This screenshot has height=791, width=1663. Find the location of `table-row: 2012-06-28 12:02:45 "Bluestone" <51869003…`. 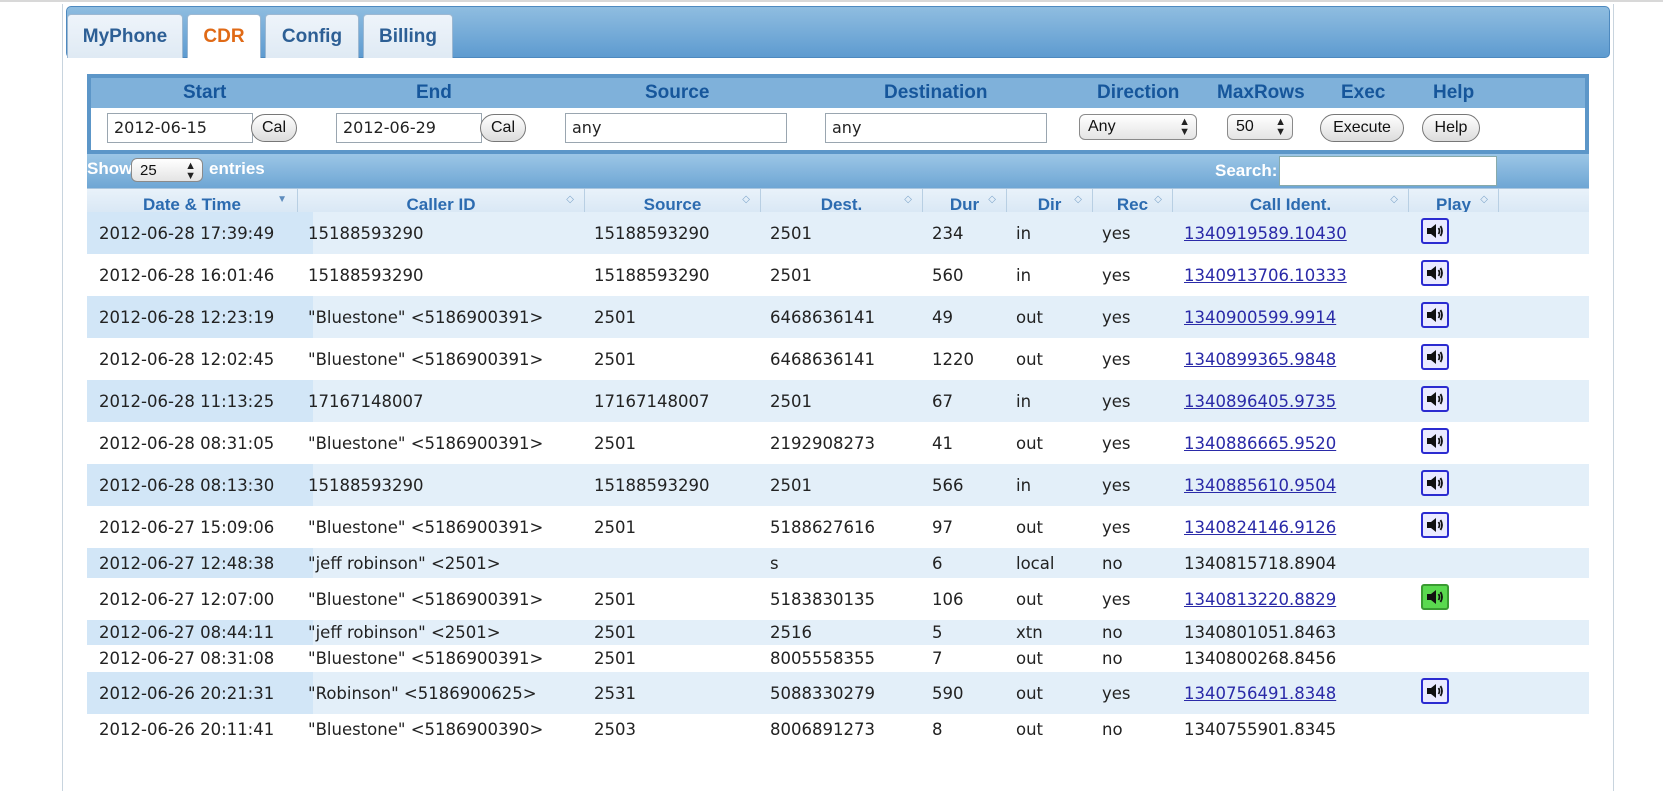

table-row: 2012-06-28 12:02:45 "Bluestone" <51869003… is located at coordinates (838, 359).